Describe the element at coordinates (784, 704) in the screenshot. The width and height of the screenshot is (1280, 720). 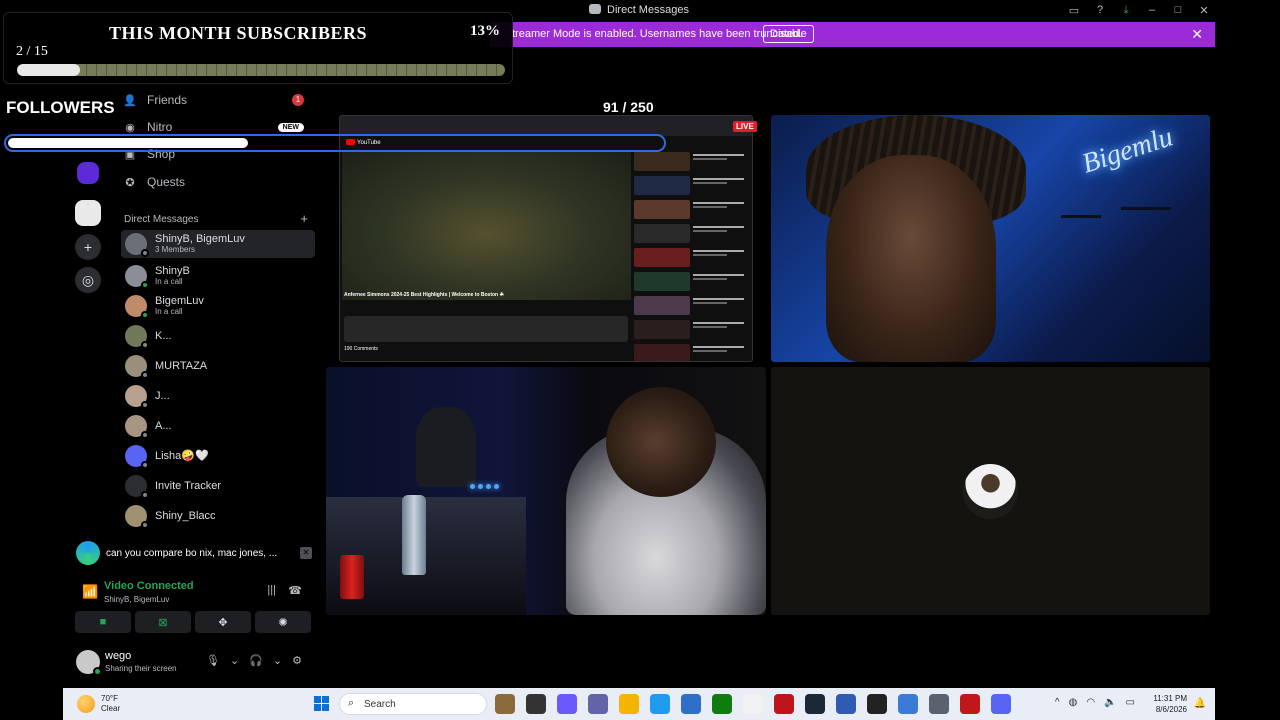
I see `record-icon` at that location.